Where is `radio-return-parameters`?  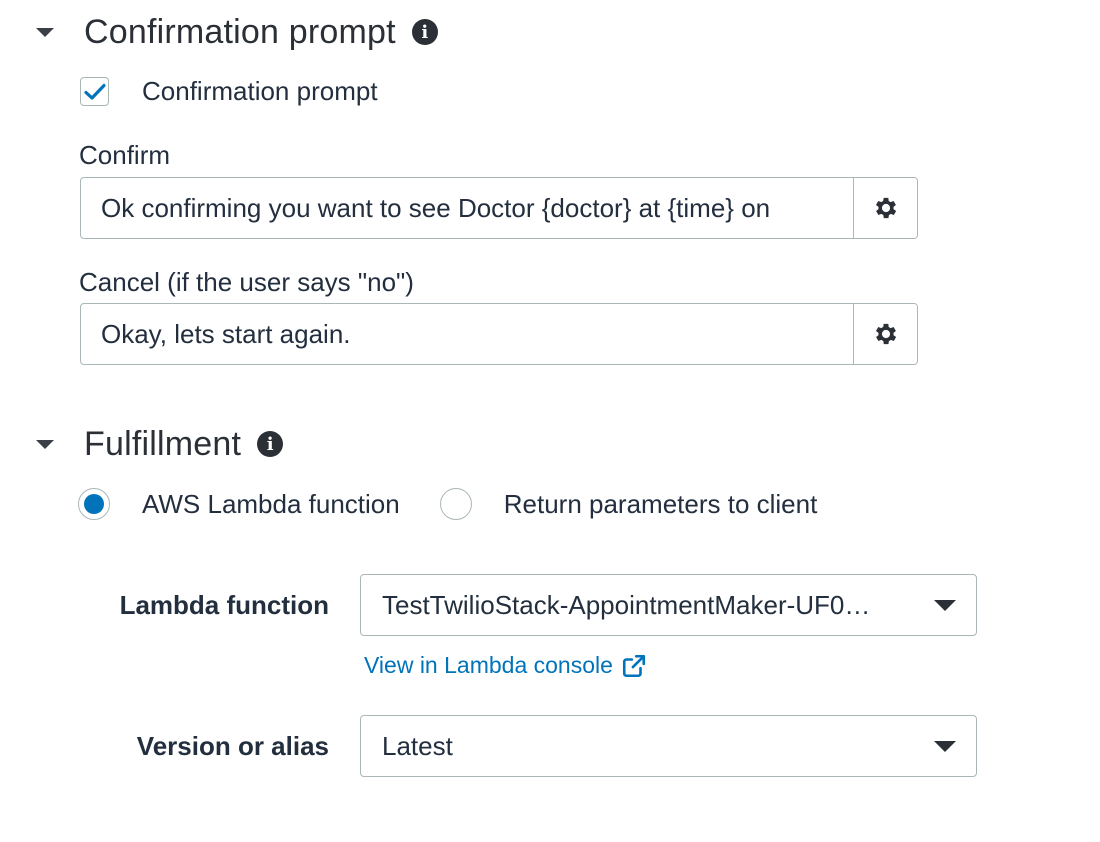
radio-return-parameters is located at coordinates (455, 504).